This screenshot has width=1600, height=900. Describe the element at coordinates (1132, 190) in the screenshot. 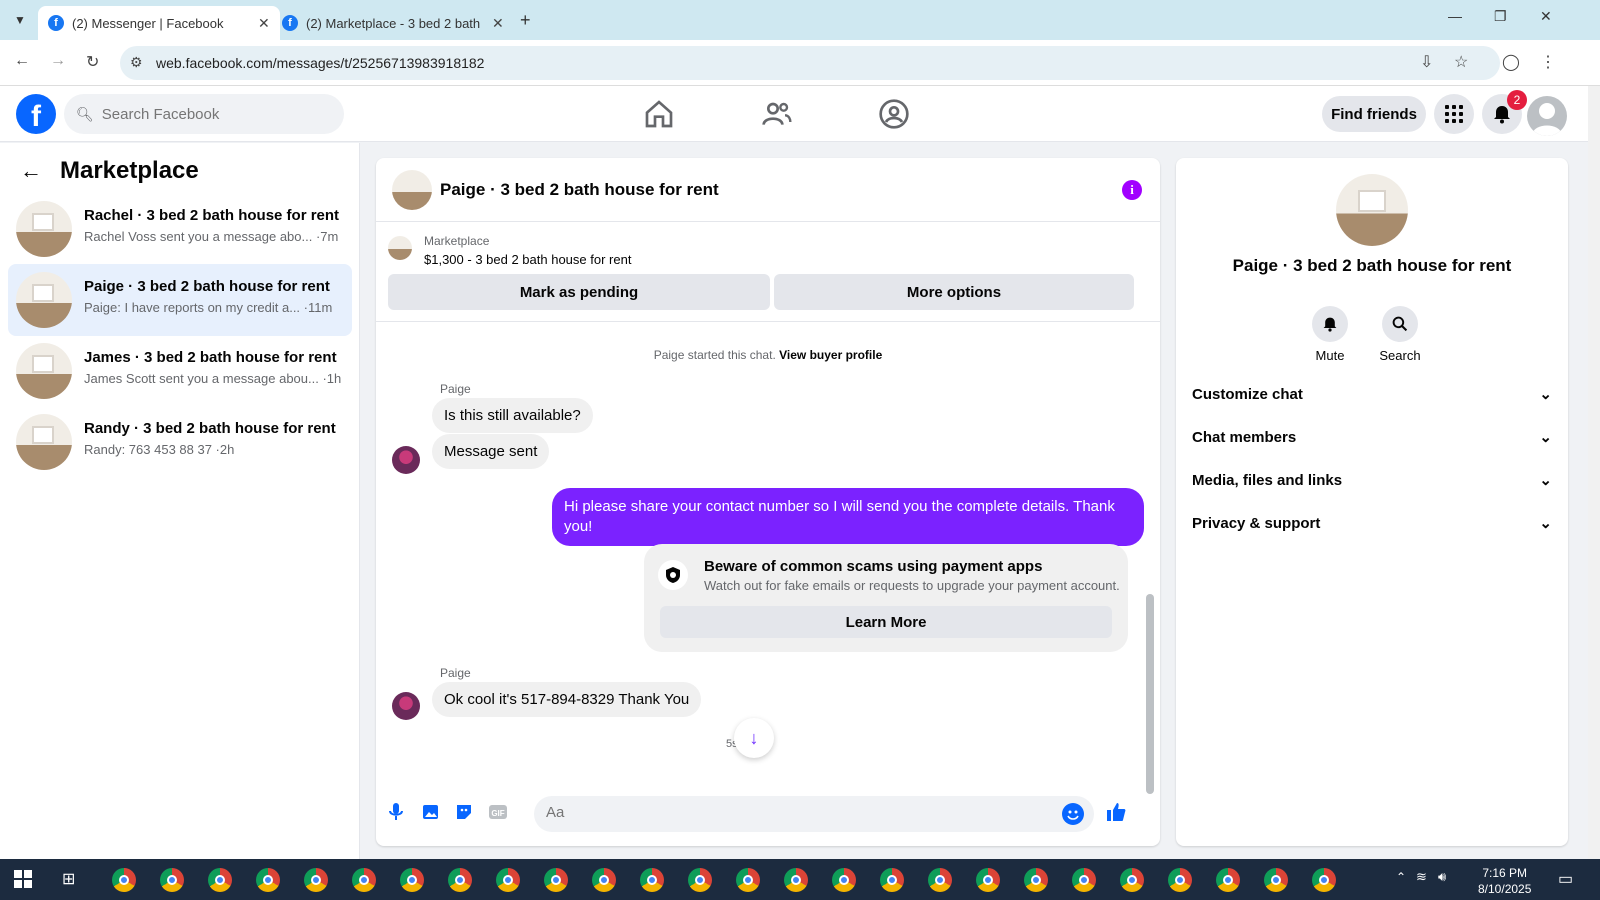

I see `info-icon: i` at that location.